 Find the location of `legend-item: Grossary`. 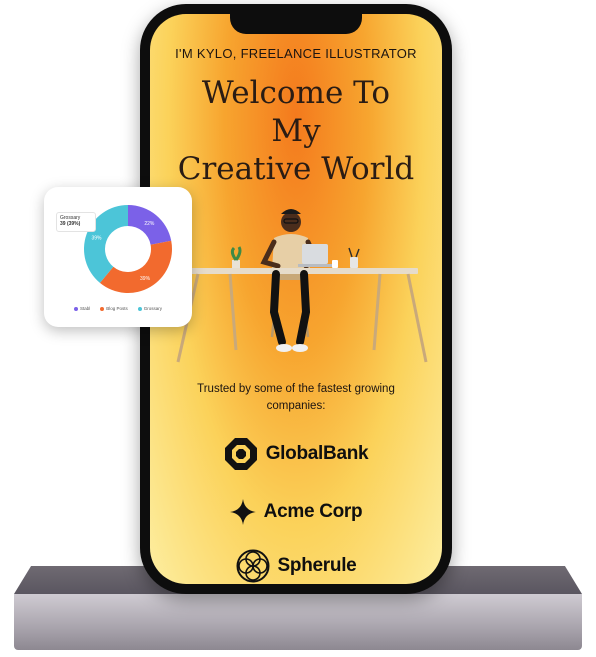

legend-item: Grossary is located at coordinates (150, 308).